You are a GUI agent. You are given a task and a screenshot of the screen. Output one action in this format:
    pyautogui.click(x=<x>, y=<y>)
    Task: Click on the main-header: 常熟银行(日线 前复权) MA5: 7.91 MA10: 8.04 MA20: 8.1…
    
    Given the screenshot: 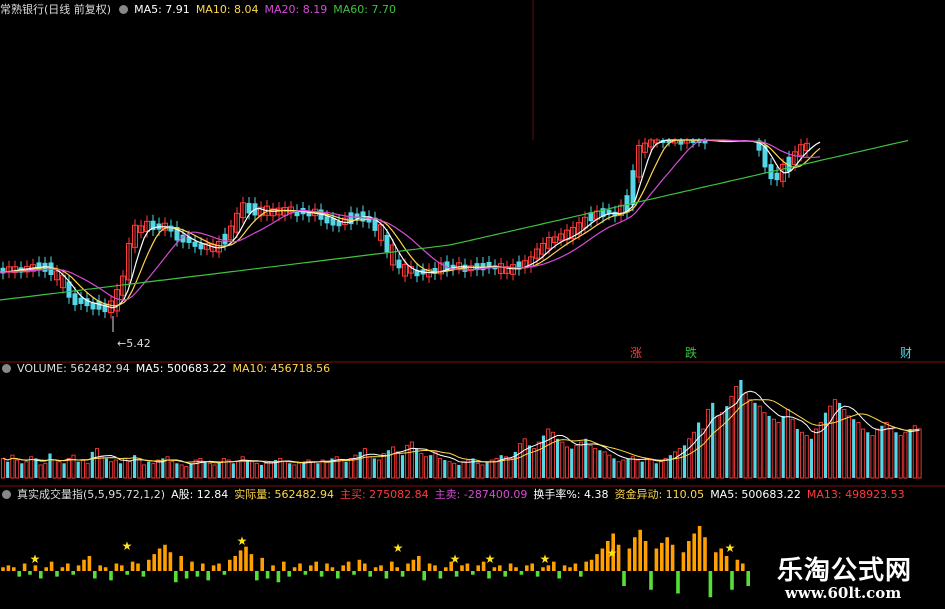 What is the action you would take?
    pyautogui.click(x=201, y=10)
    